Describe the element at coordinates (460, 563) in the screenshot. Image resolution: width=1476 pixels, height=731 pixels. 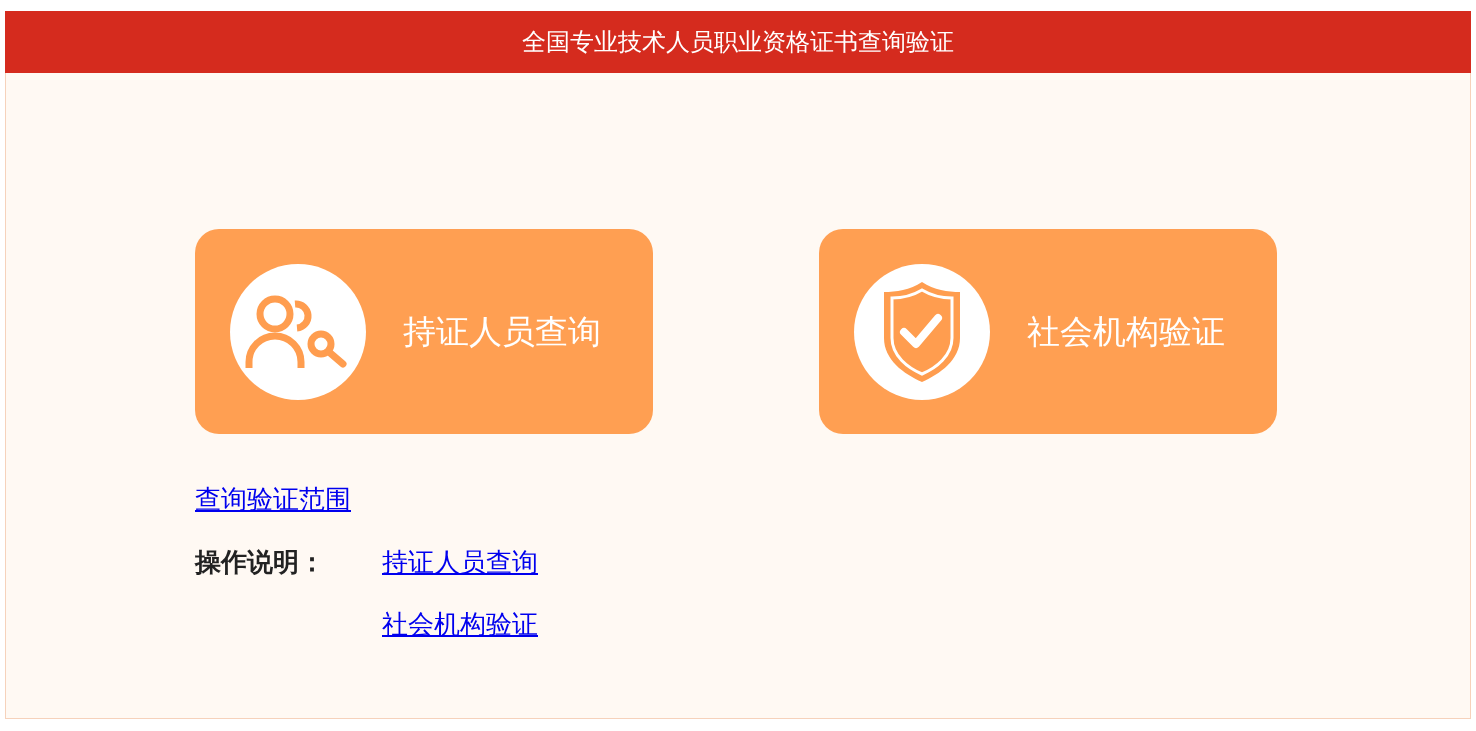
I see `instruction-link: 持证人员查询` at that location.